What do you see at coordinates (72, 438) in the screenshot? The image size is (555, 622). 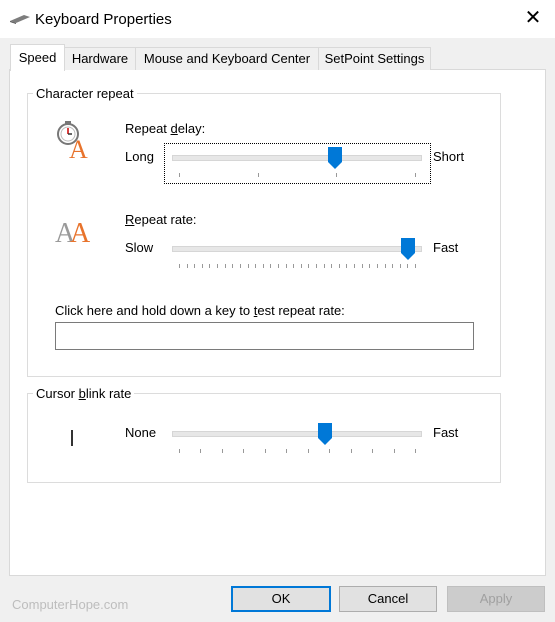 I see `cursor-preview` at bounding box center [72, 438].